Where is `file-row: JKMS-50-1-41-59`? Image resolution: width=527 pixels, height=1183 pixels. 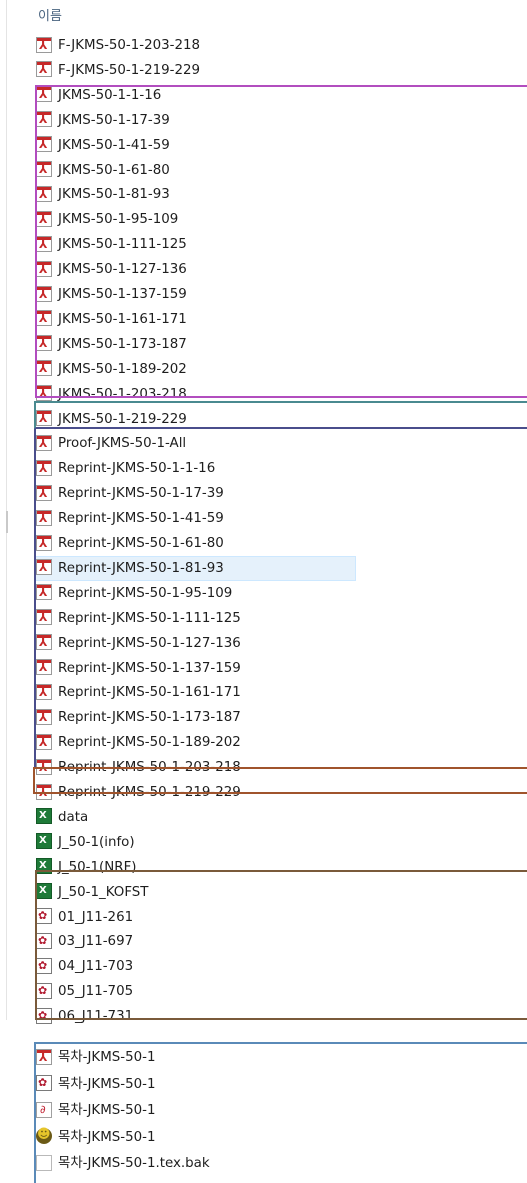 file-row: JKMS-50-1-41-59 is located at coordinates (103, 145).